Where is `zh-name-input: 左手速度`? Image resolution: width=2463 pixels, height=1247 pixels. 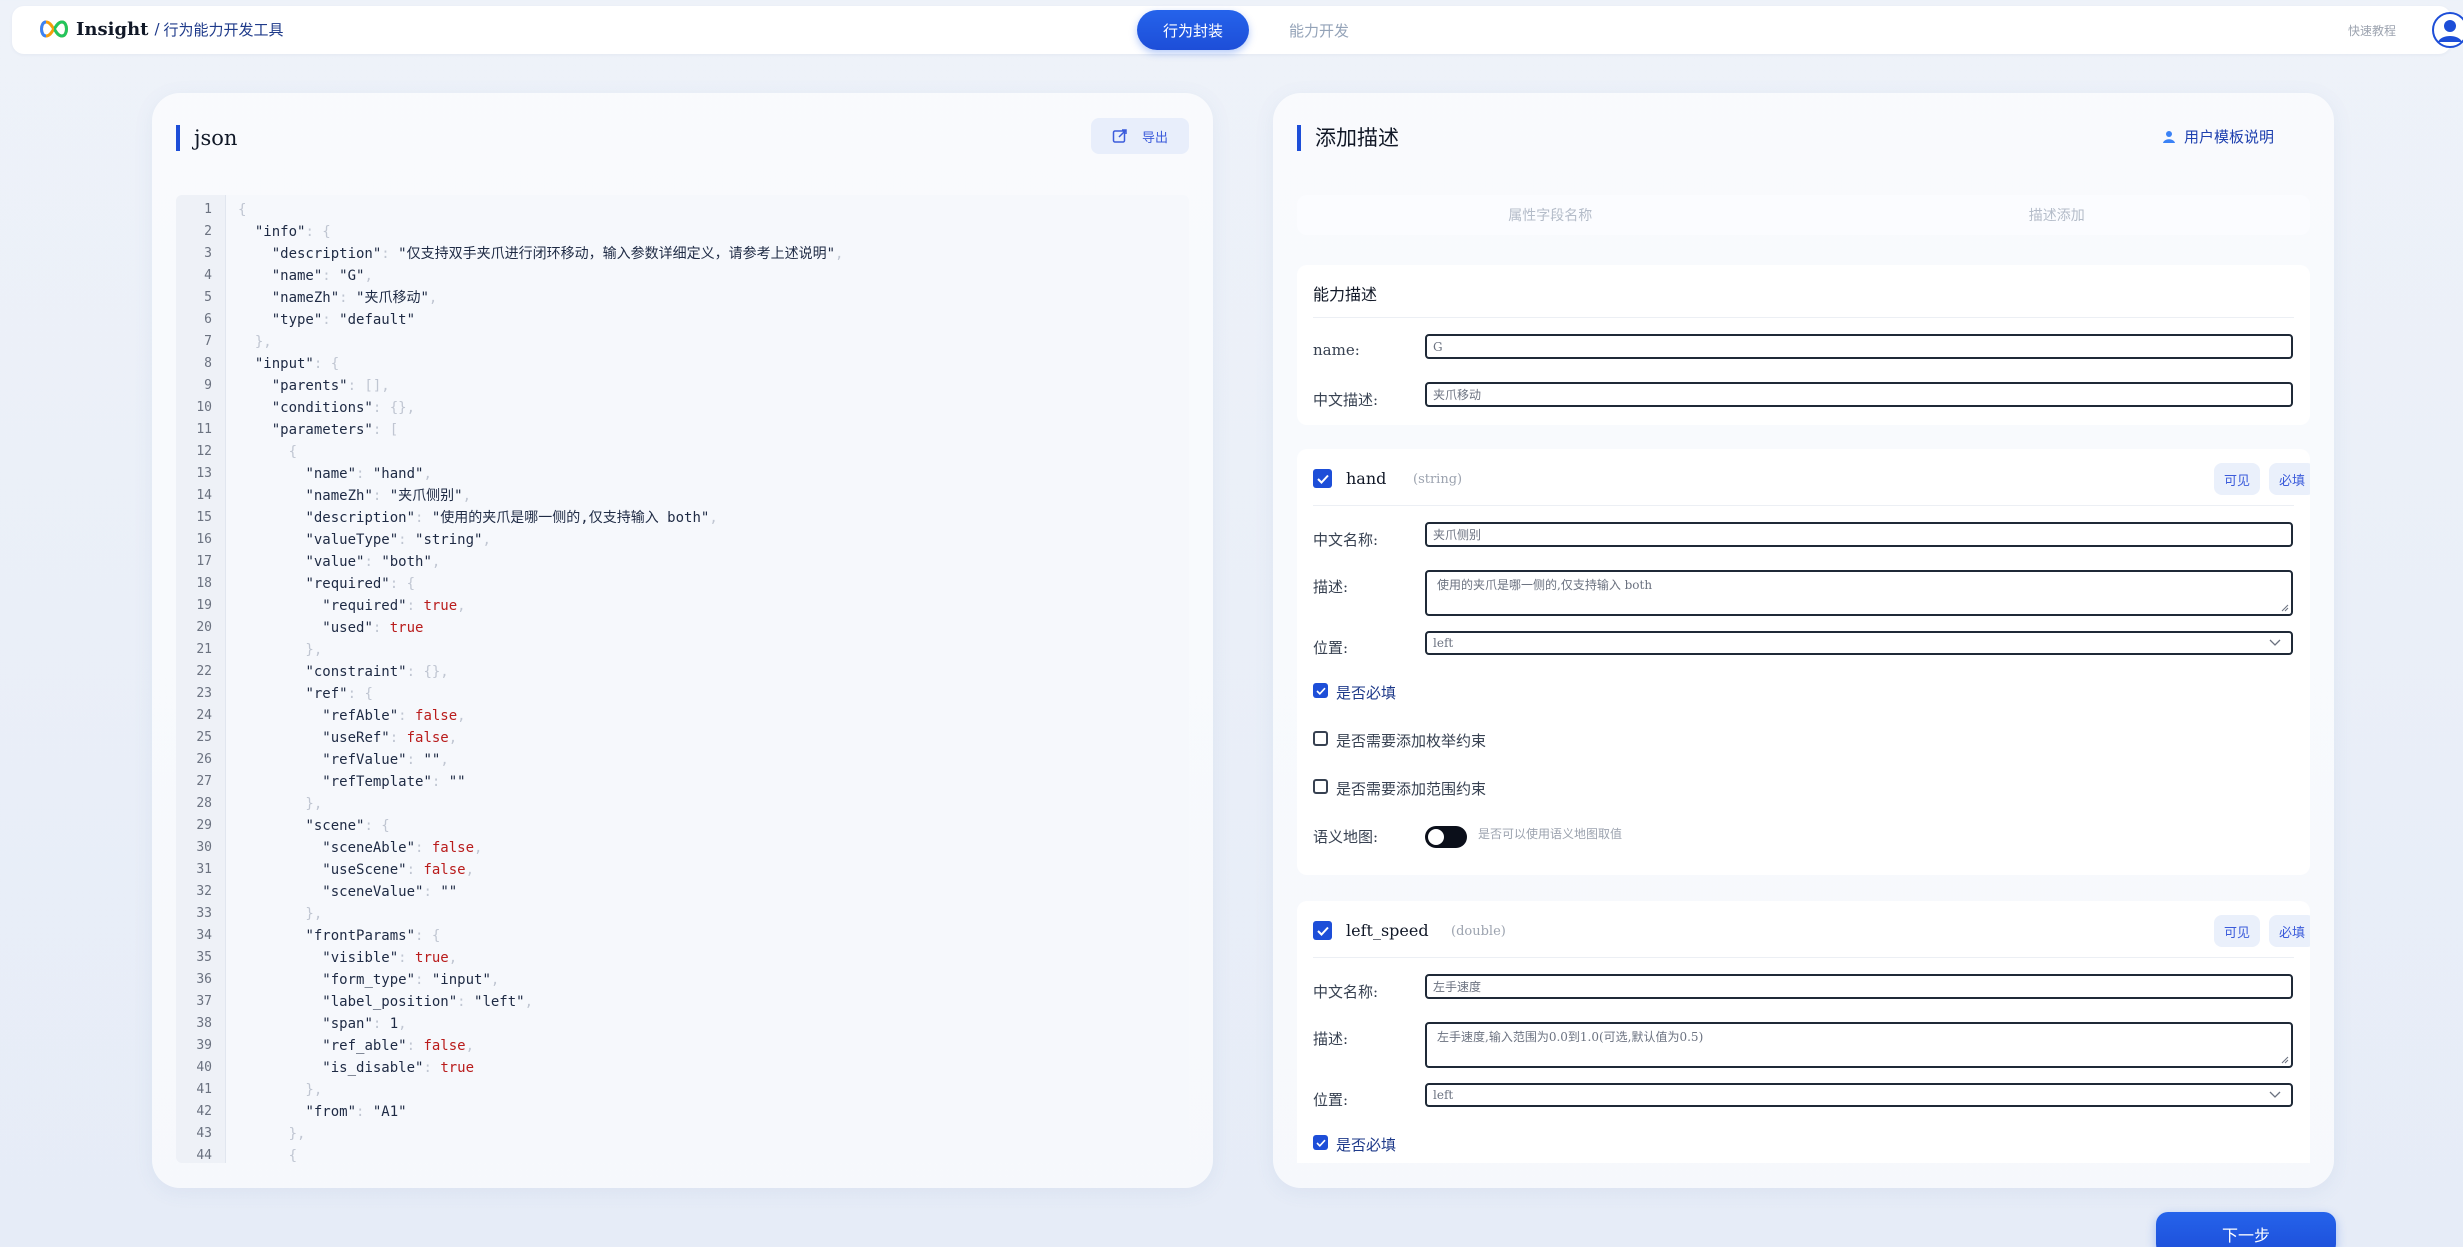
zh-name-input: 左手速度 is located at coordinates (1859, 986).